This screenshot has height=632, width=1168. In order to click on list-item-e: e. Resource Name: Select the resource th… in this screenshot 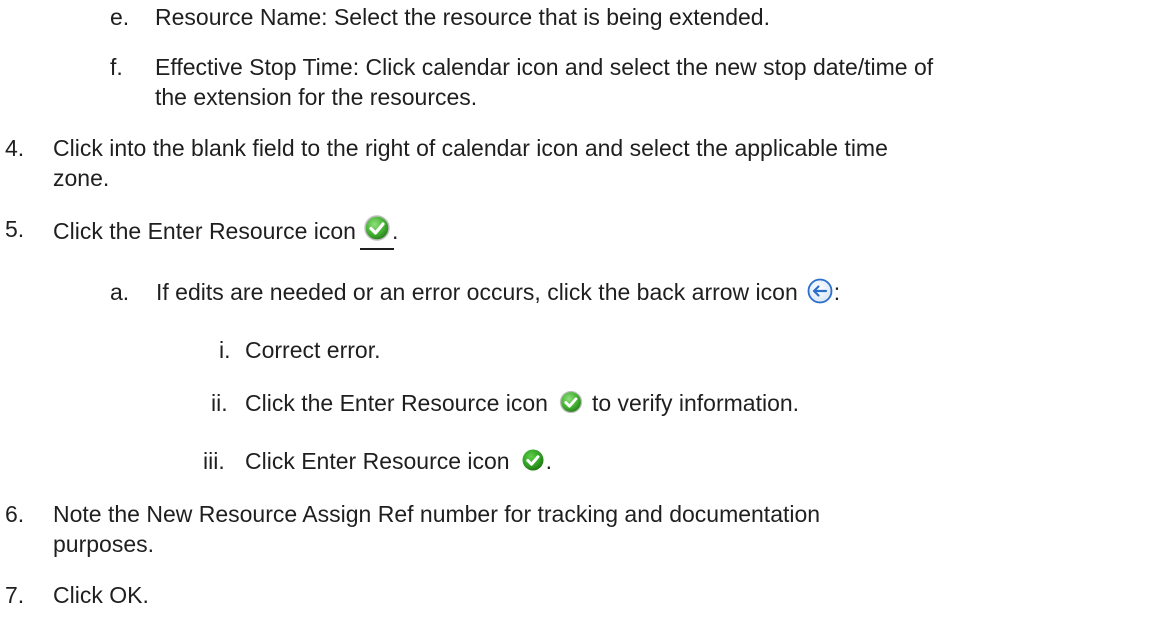, I will do `click(440, 17)`.